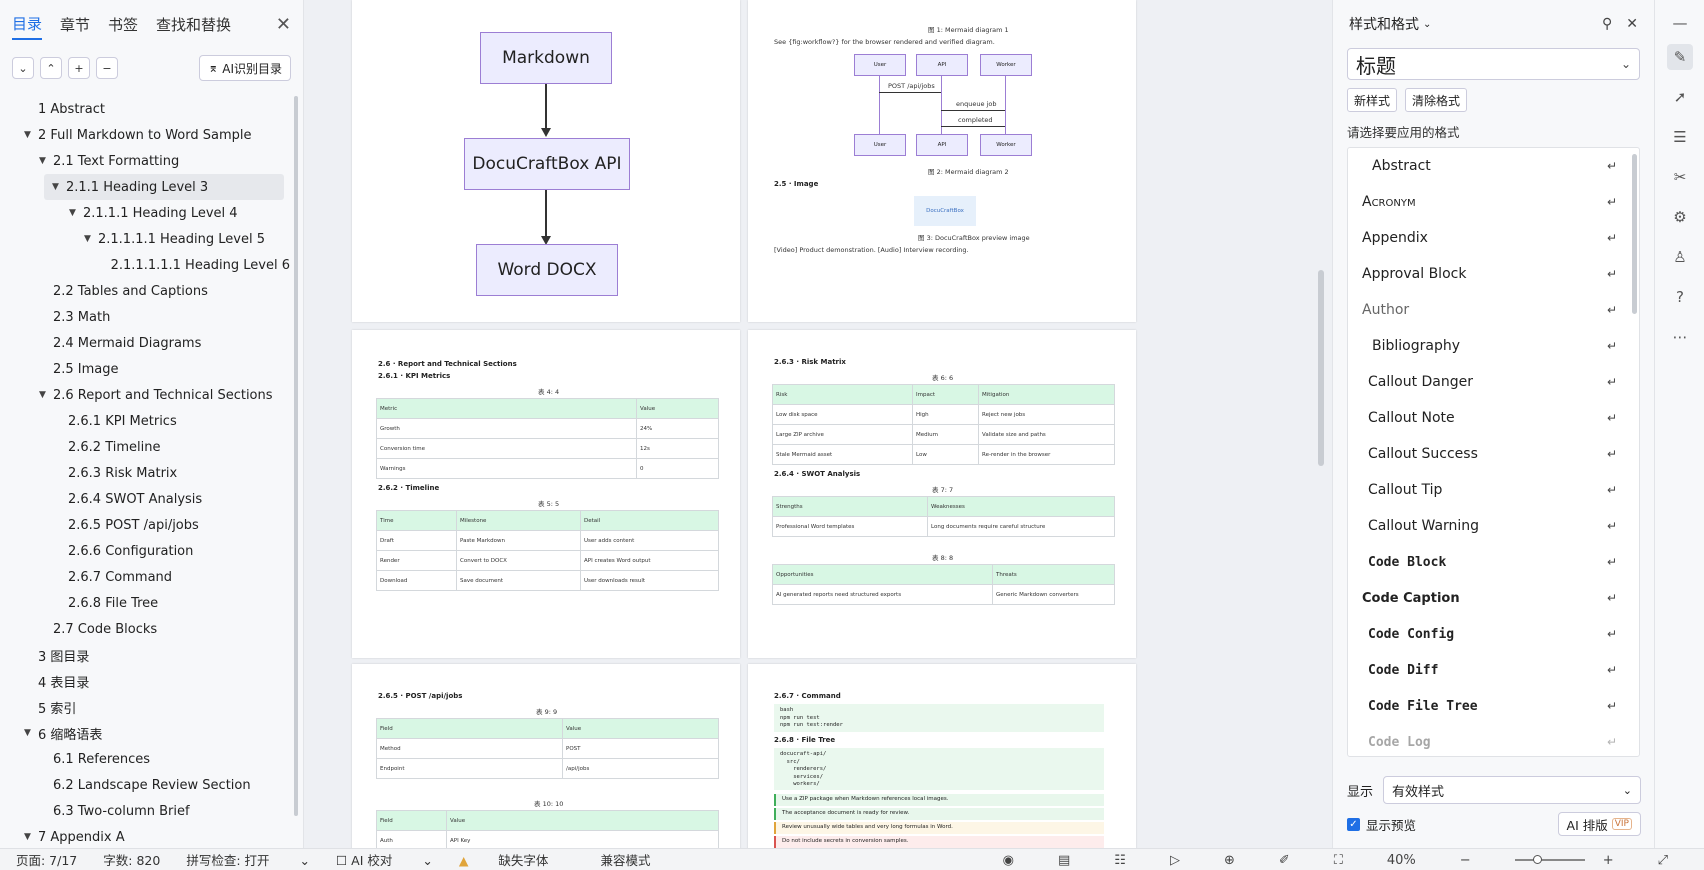 This screenshot has width=1704, height=870. What do you see at coordinates (27, 24) in the screenshot?
I see `tab-toc: 目录` at bounding box center [27, 24].